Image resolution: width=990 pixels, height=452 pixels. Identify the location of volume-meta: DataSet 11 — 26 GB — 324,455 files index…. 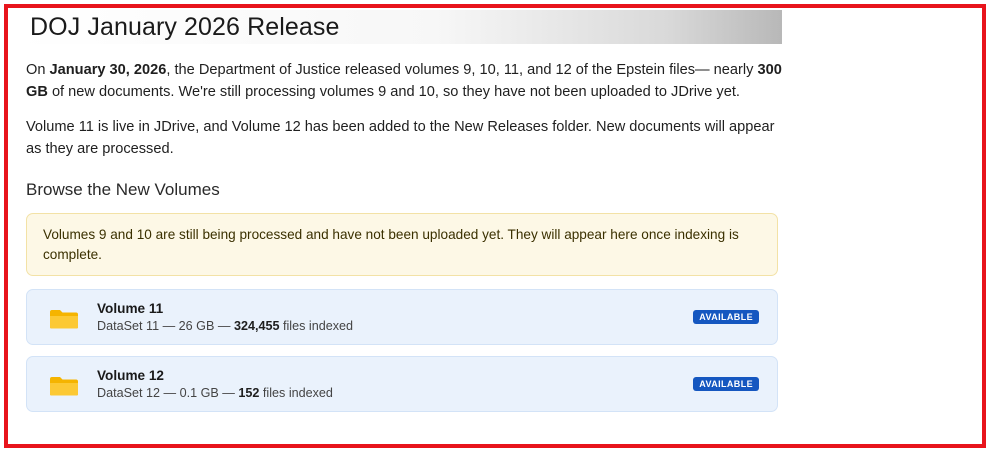
(225, 326).